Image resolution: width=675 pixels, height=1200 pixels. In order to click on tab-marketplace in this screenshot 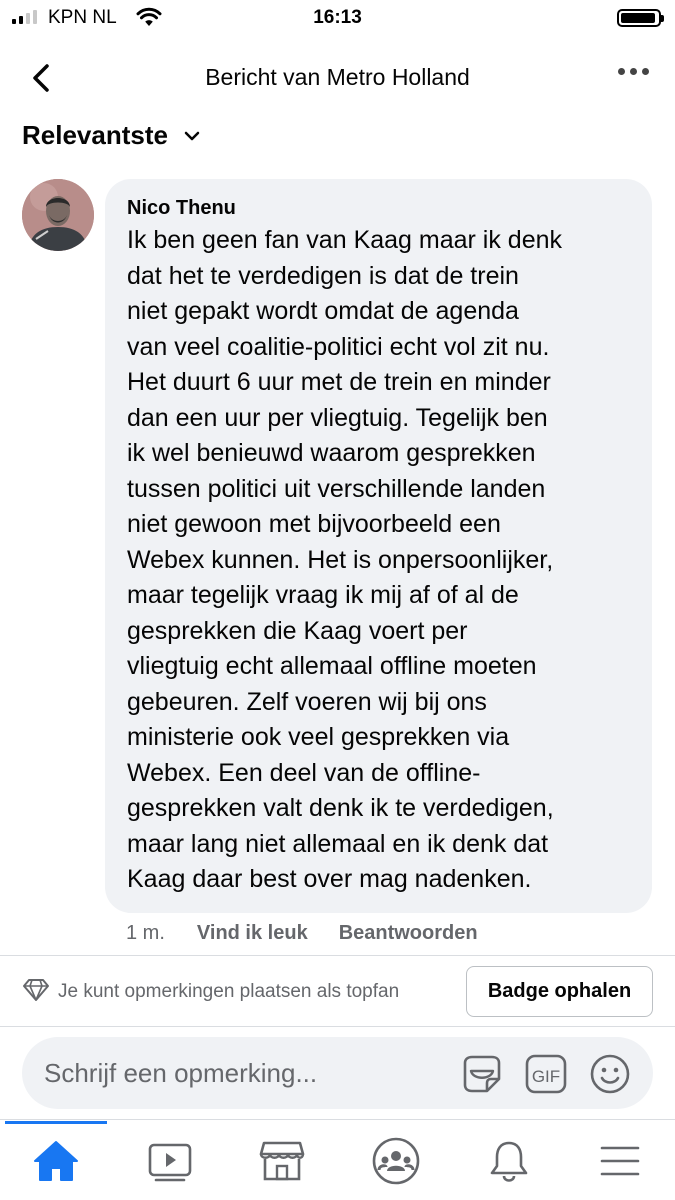, I will do `click(282, 1161)`.